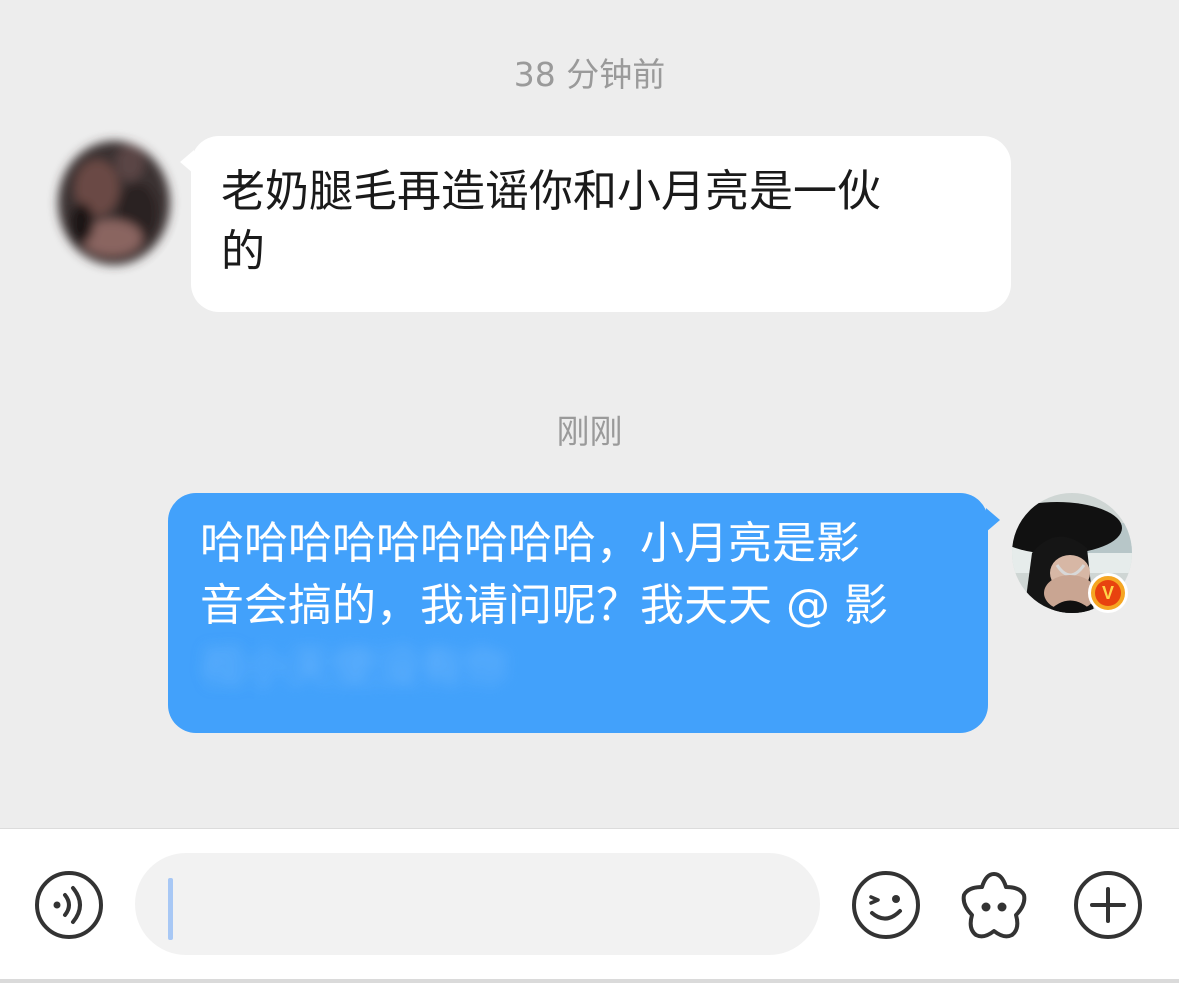 This screenshot has height=983, width=1179. Describe the element at coordinates (589, 74) in the screenshot. I see `message-timestamp: 38 分钟前` at that location.